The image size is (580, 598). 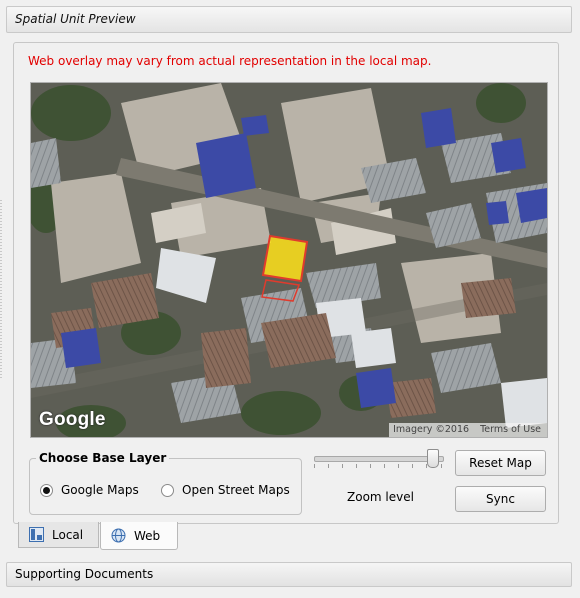 I want to click on panel-header: Spatial Unit Preview, so click(x=289, y=19).